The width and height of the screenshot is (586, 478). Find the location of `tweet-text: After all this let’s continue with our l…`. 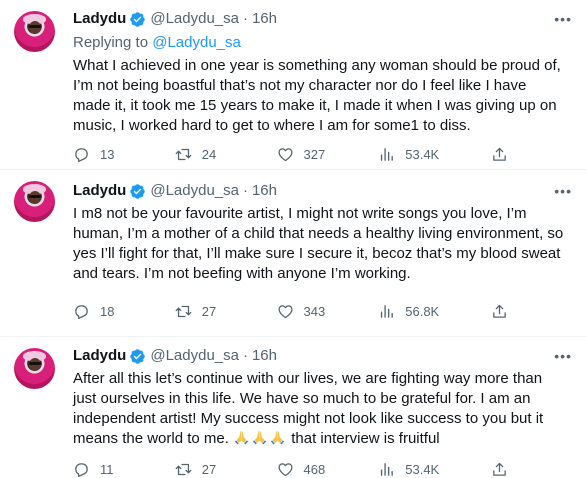

tweet-text: After all this let’s continue with our l… is located at coordinates (323, 409).